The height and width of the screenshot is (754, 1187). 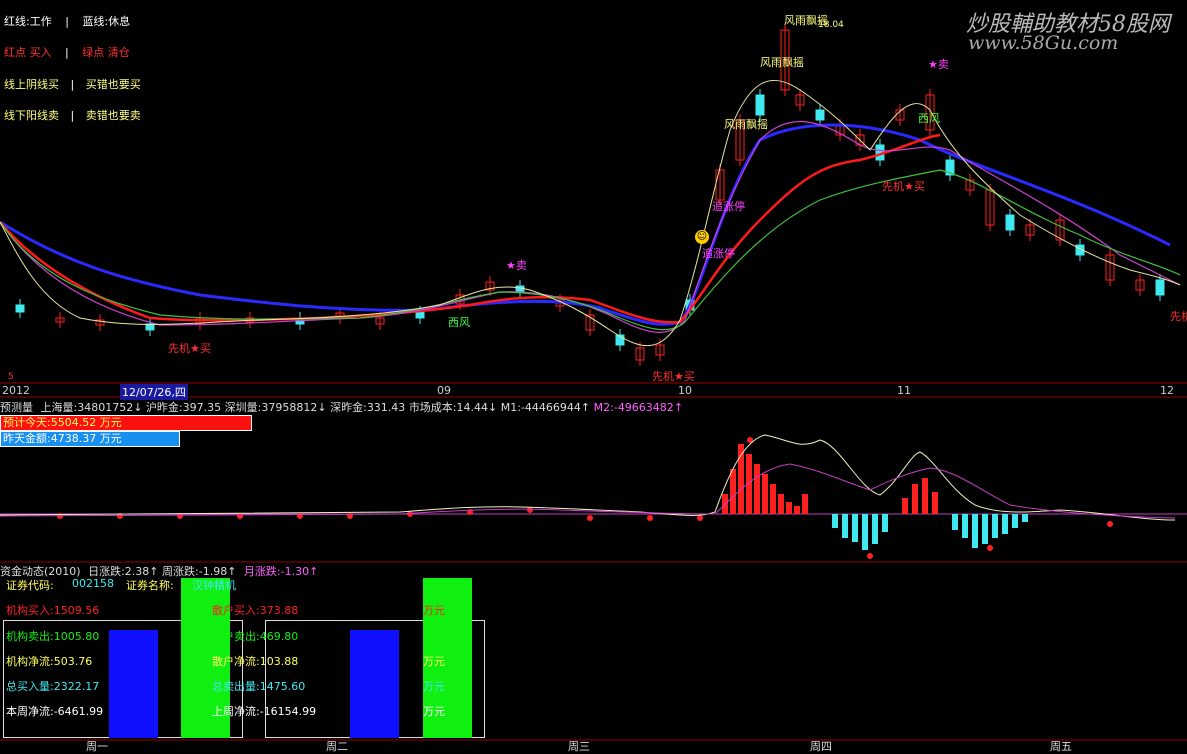 What do you see at coordinates (72, 84) in the screenshot?
I see `legend-row-3: 线上阴线买 | 买错也要买` at bounding box center [72, 84].